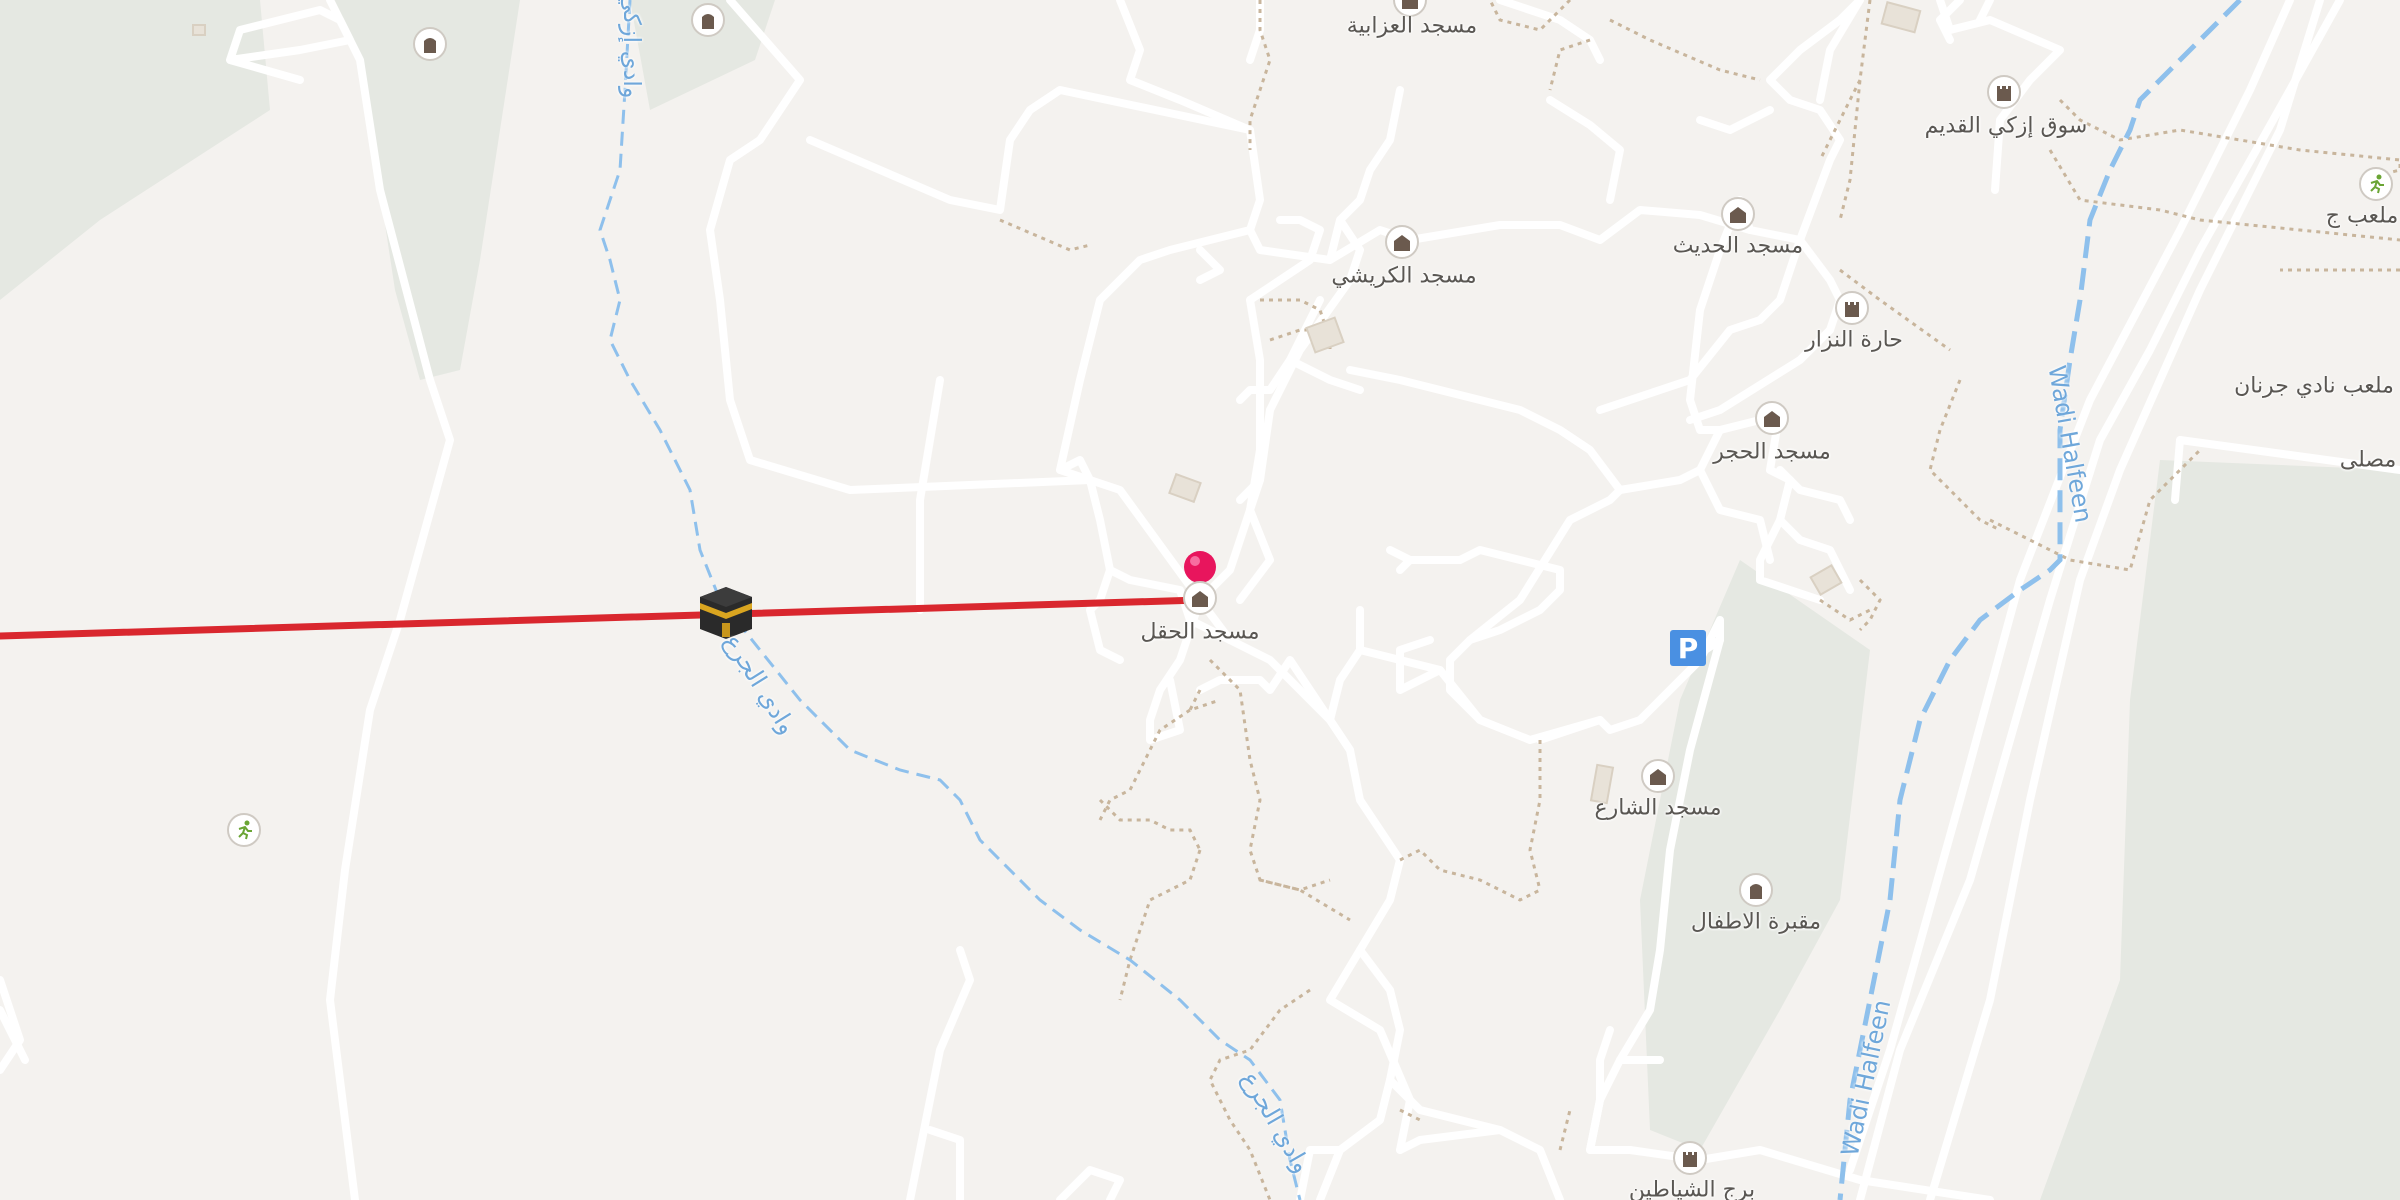 The width and height of the screenshot is (2400, 1200). Describe the element at coordinates (135, 150) in the screenshot. I see `park-area-topleft` at that location.